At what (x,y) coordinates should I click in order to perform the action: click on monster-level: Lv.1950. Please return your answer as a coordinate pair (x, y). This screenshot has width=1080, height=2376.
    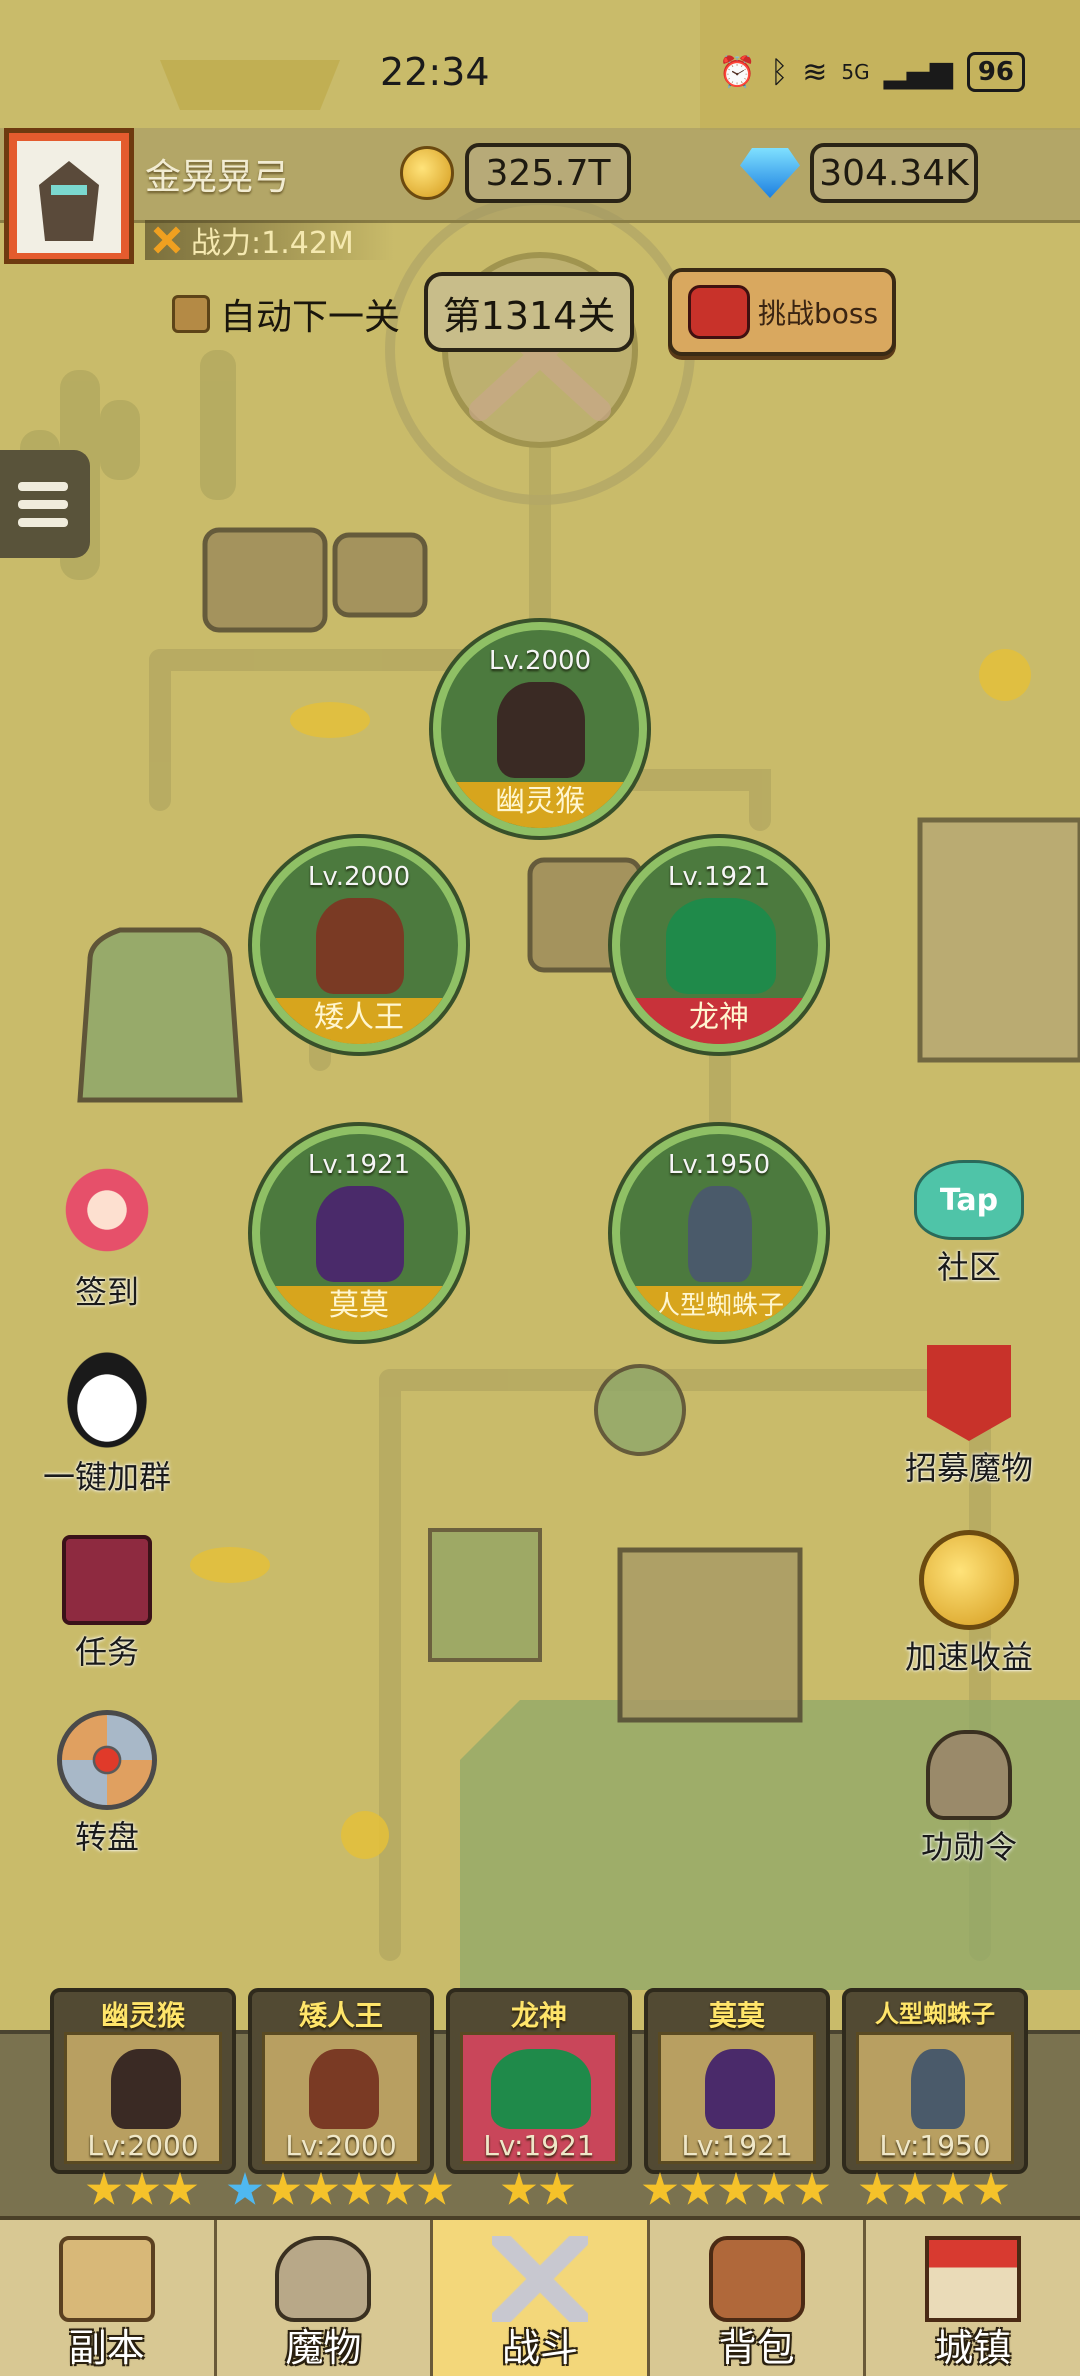
    Looking at the image, I should click on (719, 1165).